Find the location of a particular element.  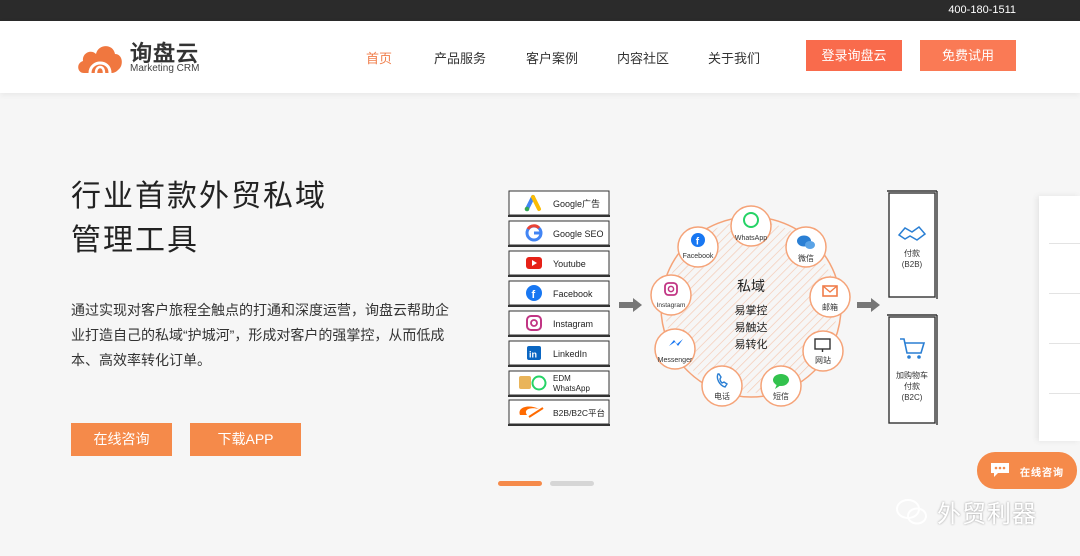

online-consult-button: 在线咨询 is located at coordinates (121, 439).